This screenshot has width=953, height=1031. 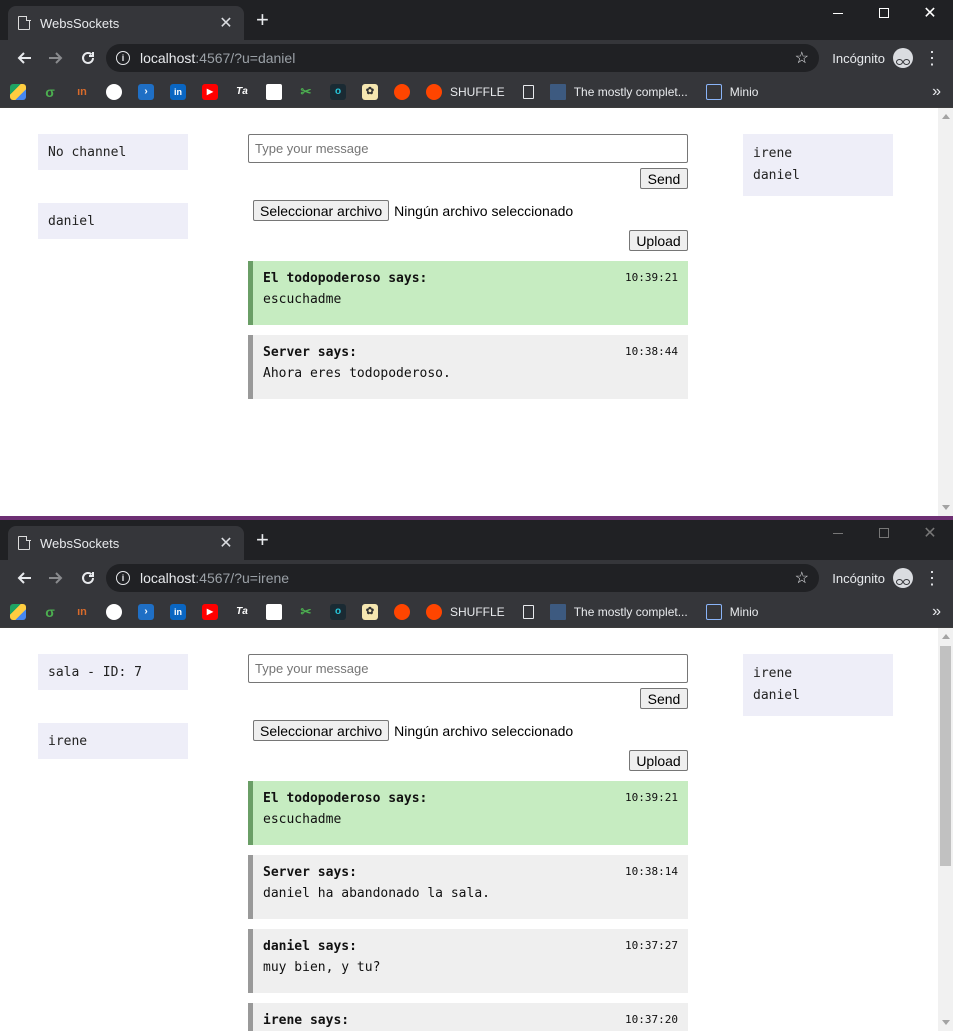 I want to click on message-author: irene says:, so click(x=306, y=1020).